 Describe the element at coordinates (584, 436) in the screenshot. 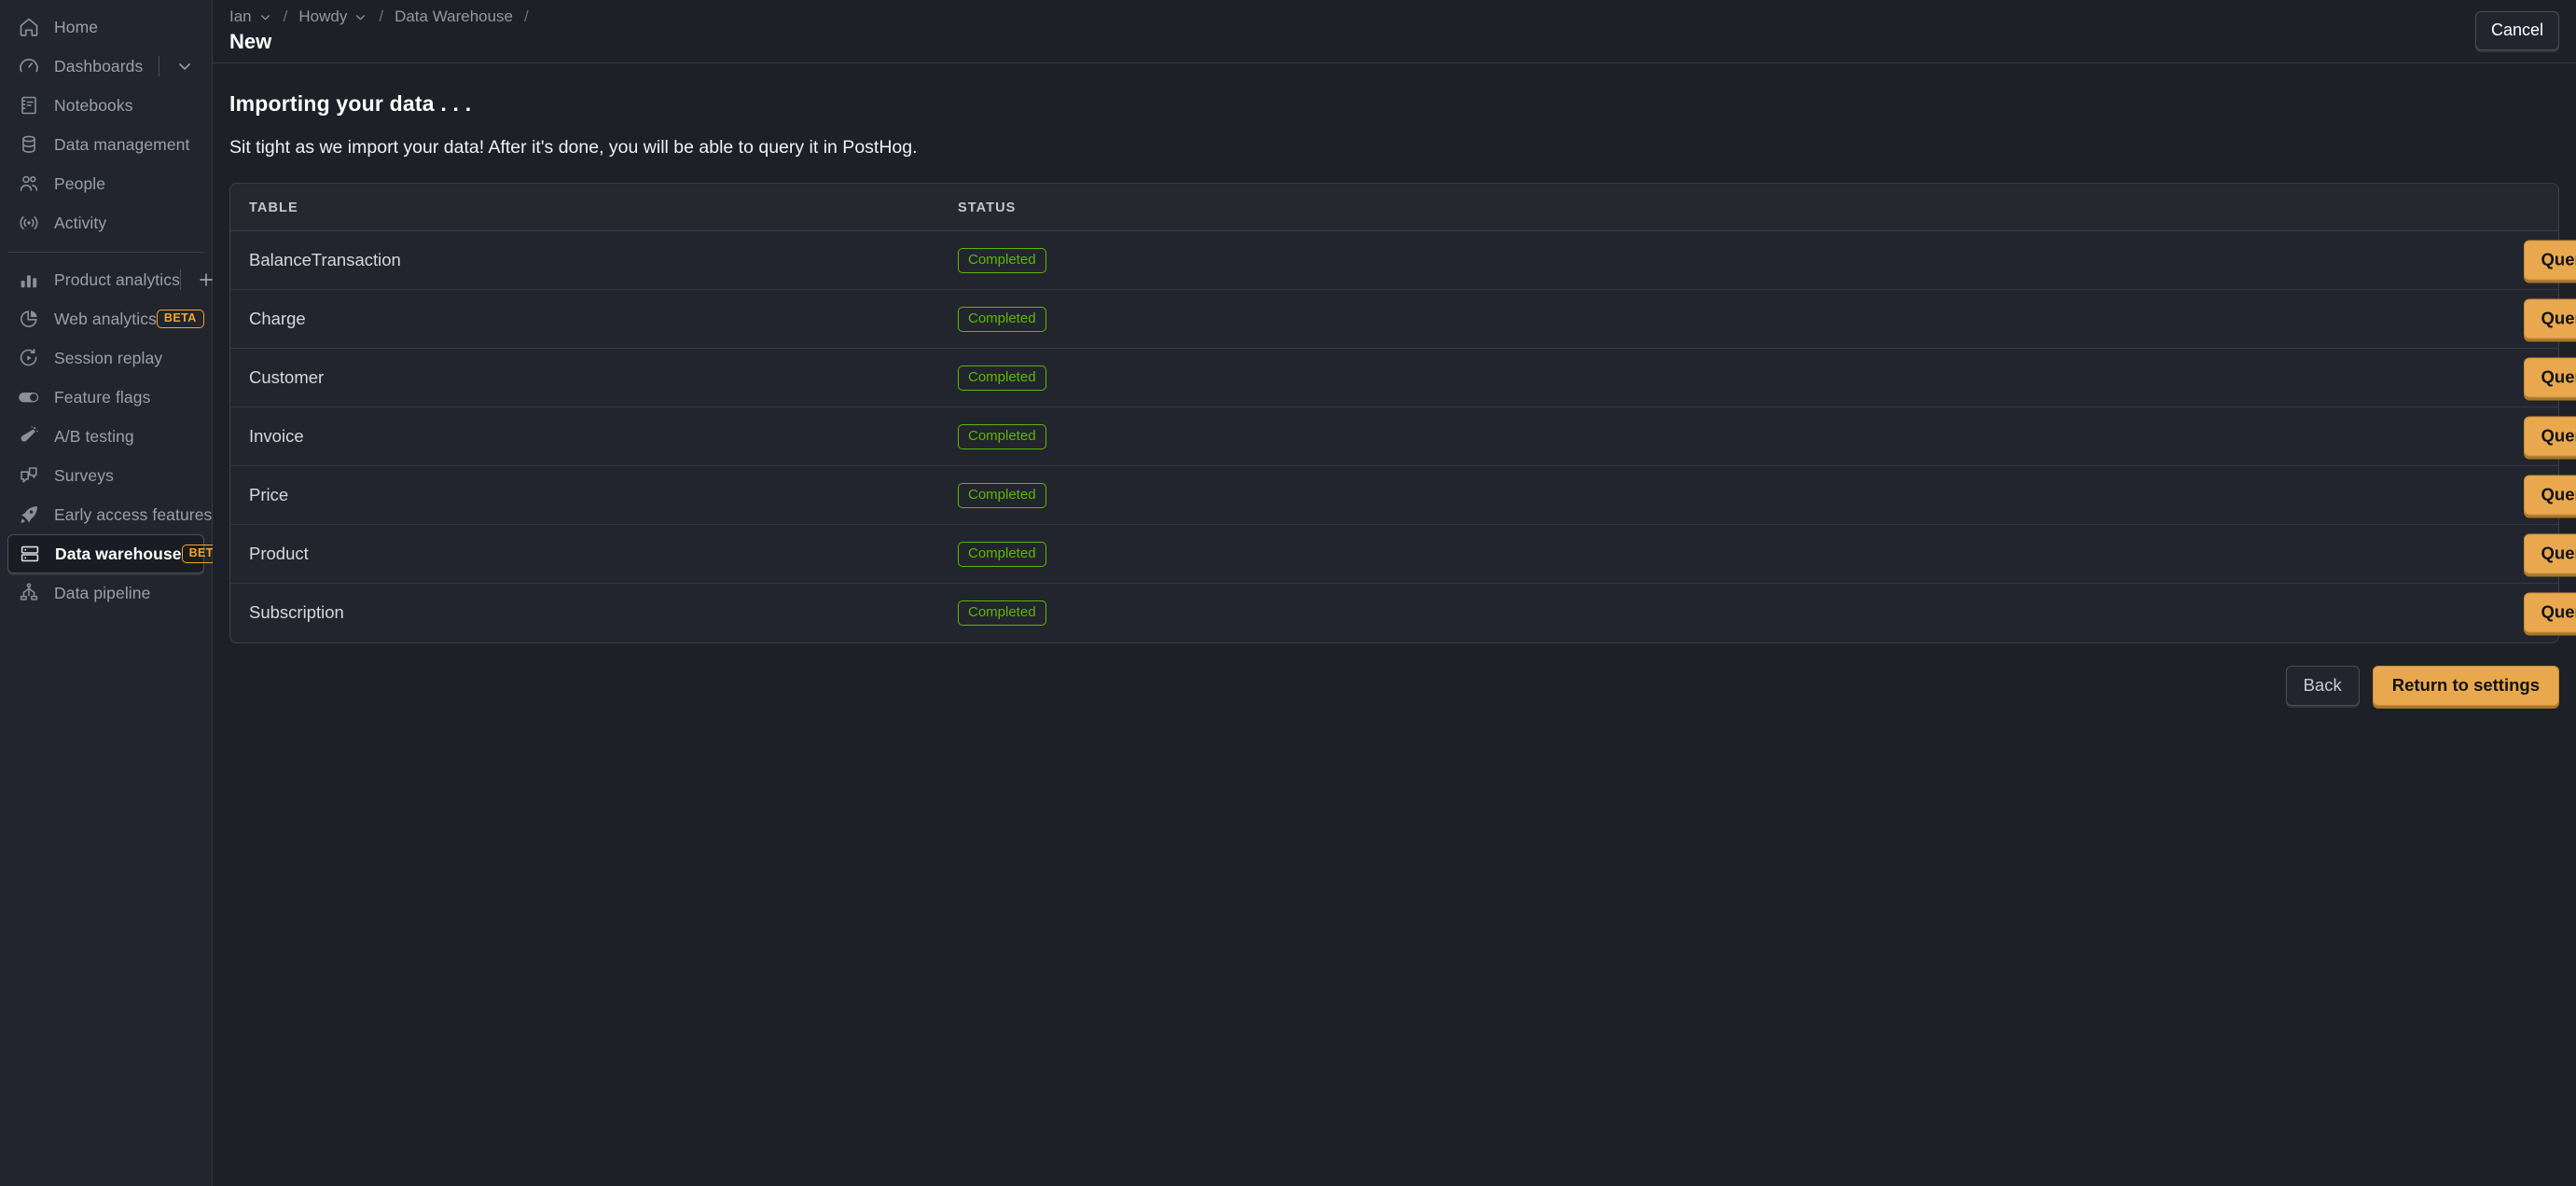

I see `cell-table-name: Invoice` at that location.